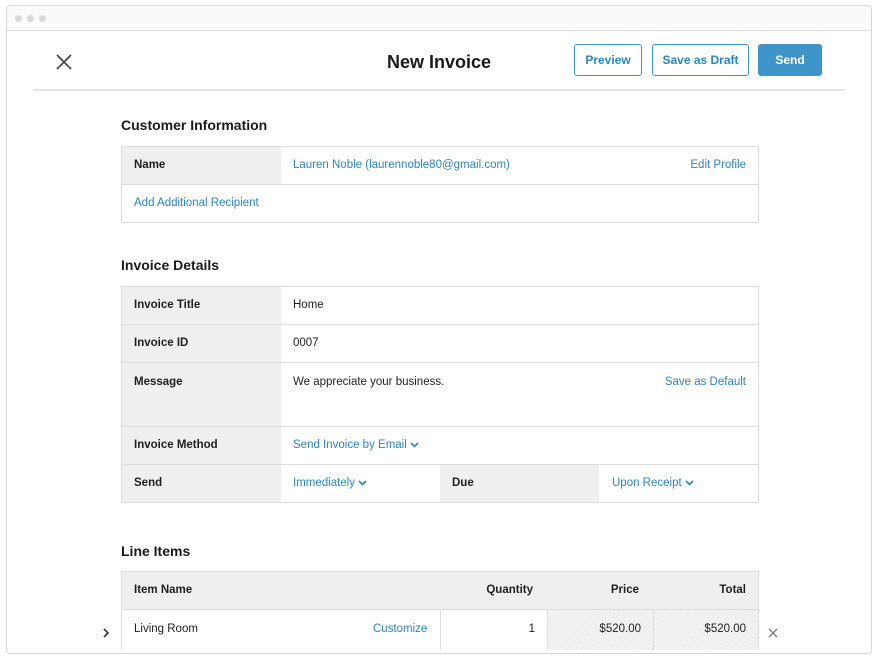  I want to click on send-timing-value: Immediately, so click(324, 483).